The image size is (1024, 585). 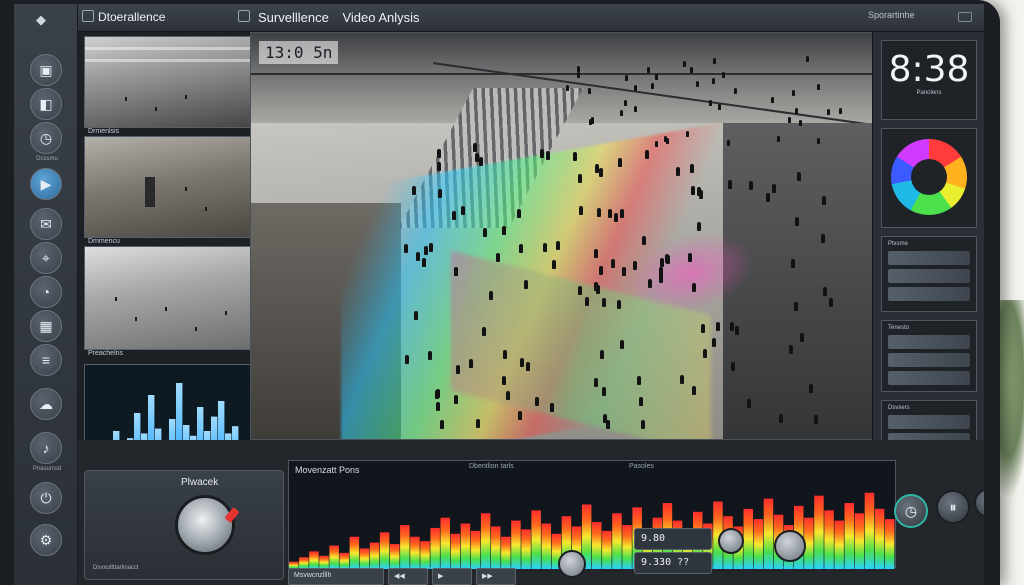 I want to click on snapshot-button: ◷, so click(x=911, y=511).